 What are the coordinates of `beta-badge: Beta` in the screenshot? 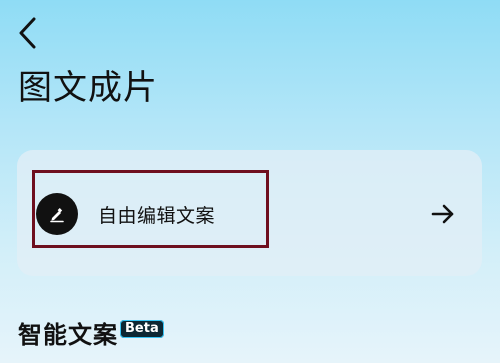 It's located at (142, 329).